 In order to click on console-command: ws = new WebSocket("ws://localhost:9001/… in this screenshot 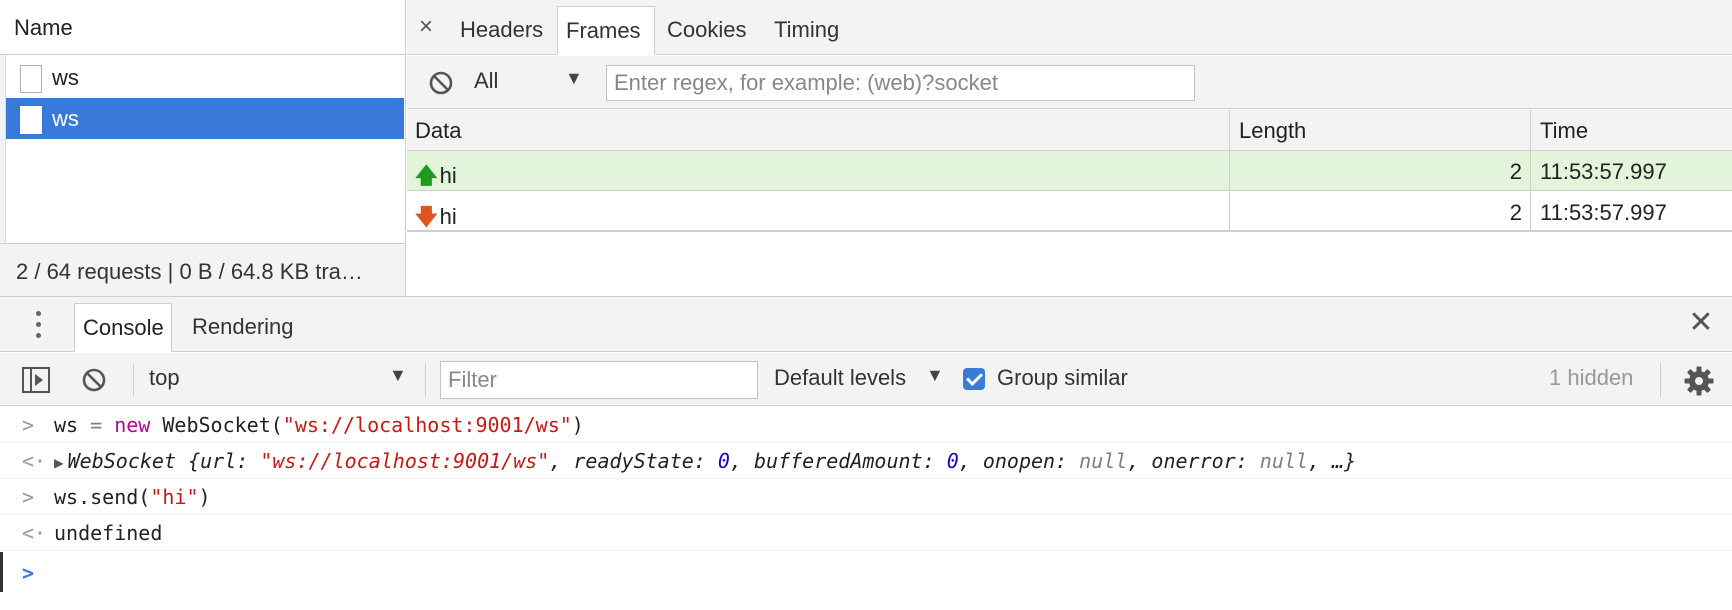, I will do `click(319, 425)`.